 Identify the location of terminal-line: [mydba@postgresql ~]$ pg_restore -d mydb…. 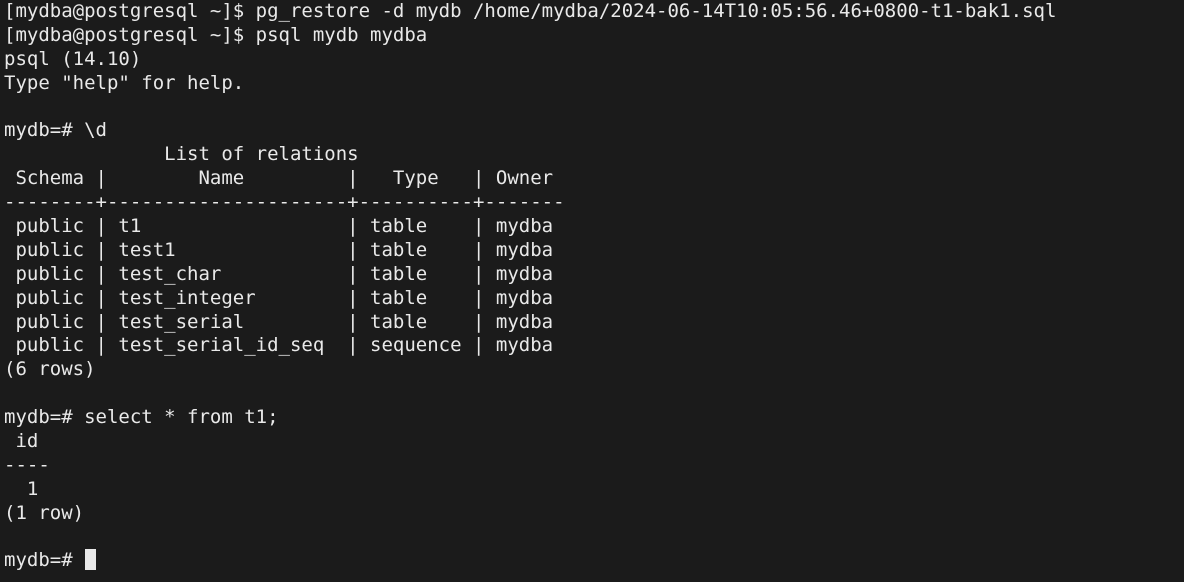
(530, 11).